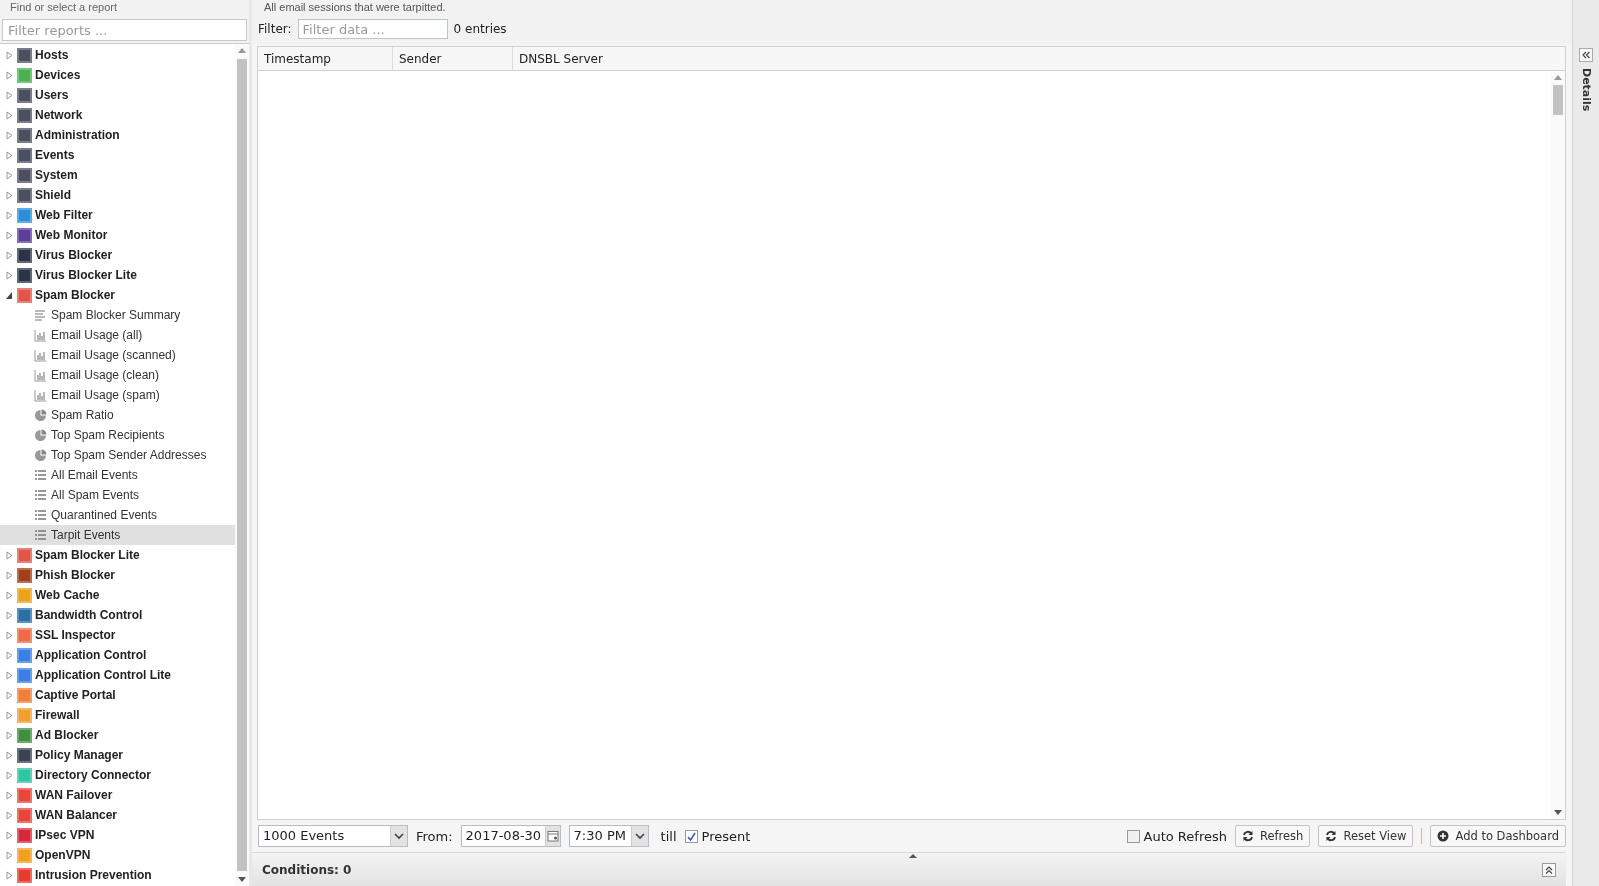 Image resolution: width=1599 pixels, height=886 pixels. I want to click on report-item: Tarpit Events, so click(117, 535).